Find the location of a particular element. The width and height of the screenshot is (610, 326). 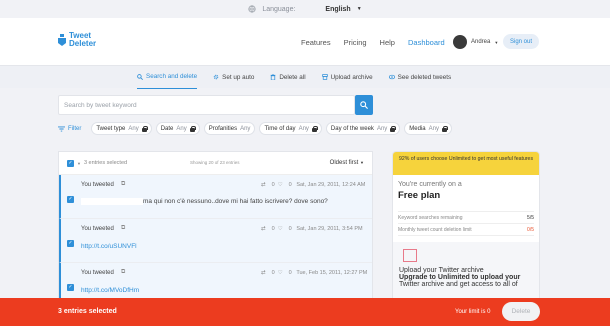

tab-label: Upload archive is located at coordinates (351, 77).